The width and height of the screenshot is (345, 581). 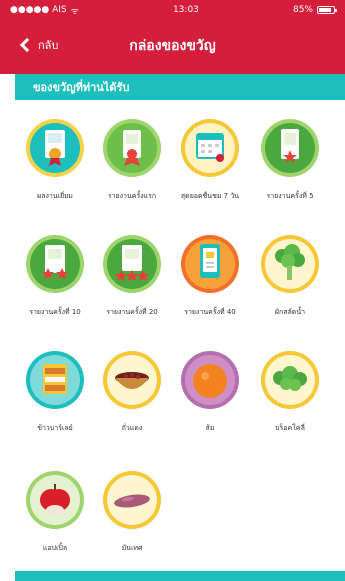 I want to click on apple-icon, so click(x=55, y=500).